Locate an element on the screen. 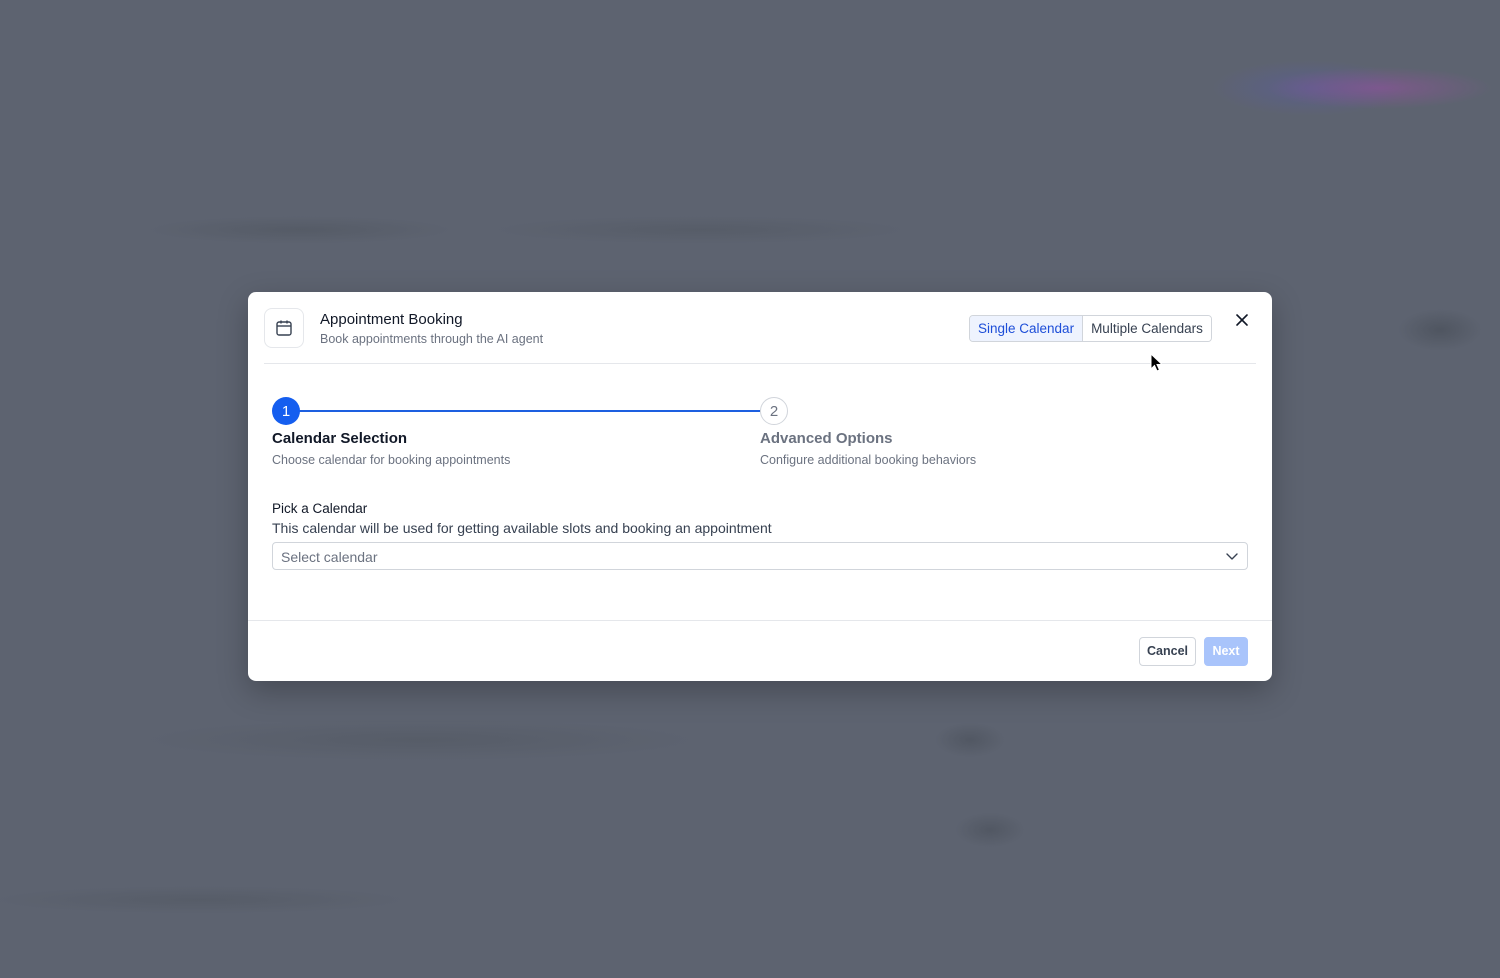 This screenshot has height=978, width=1500. next-button: Next is located at coordinates (1226, 651).